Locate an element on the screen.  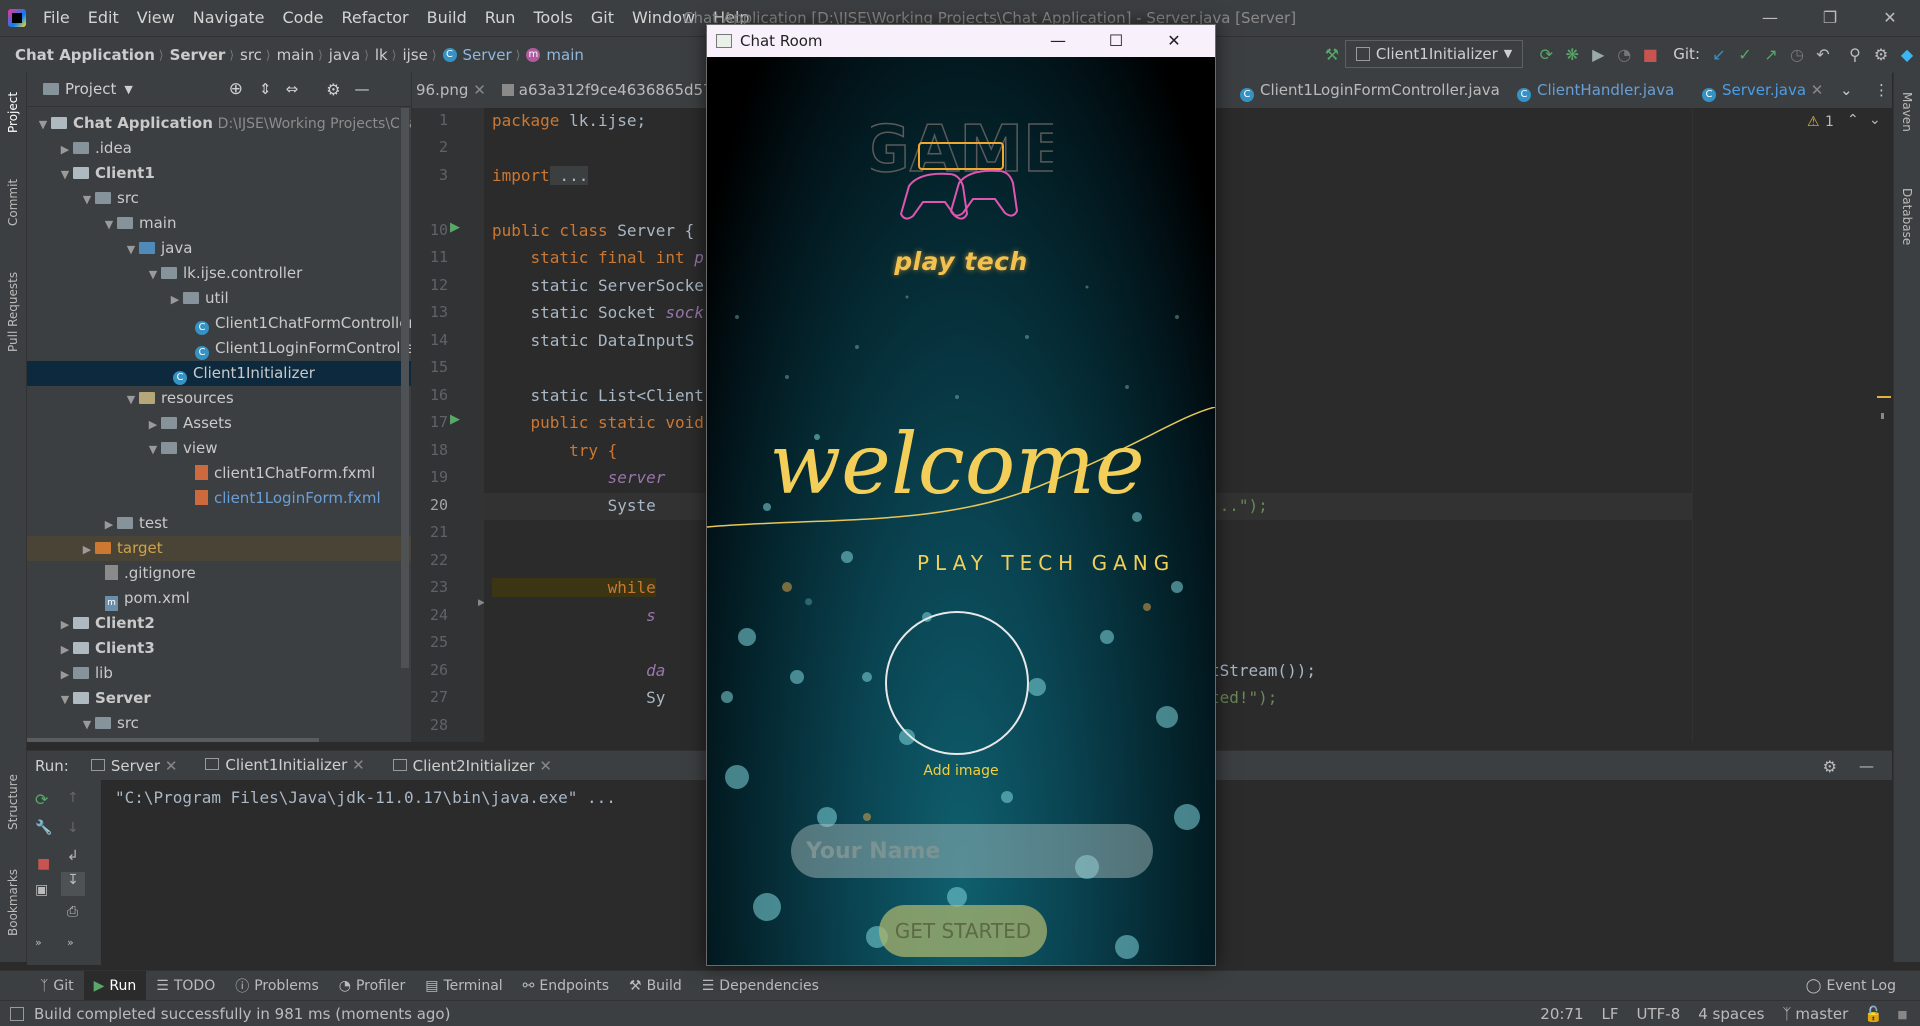
tree-item: .gitignore is located at coordinates (219, 573).